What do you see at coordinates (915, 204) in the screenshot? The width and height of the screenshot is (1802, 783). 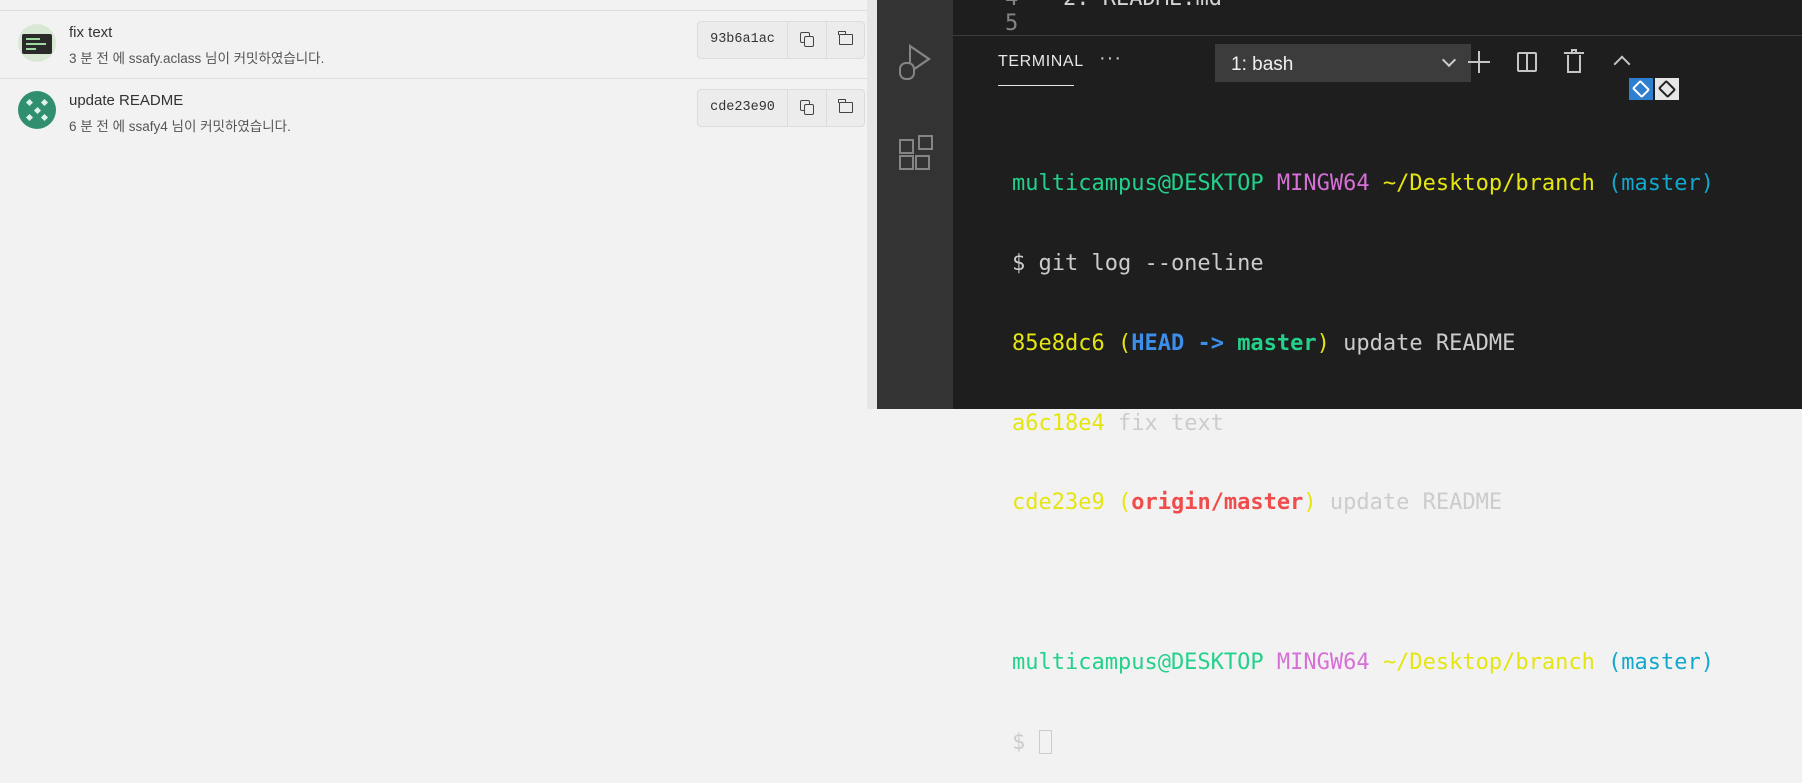 I see `activity-bar` at bounding box center [915, 204].